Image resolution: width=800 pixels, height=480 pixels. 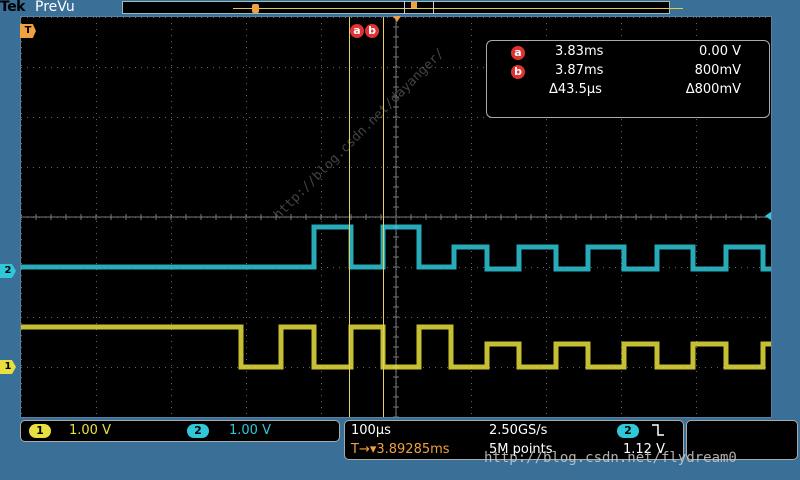 I want to click on ch1-badge: 1, so click(x=40, y=431).